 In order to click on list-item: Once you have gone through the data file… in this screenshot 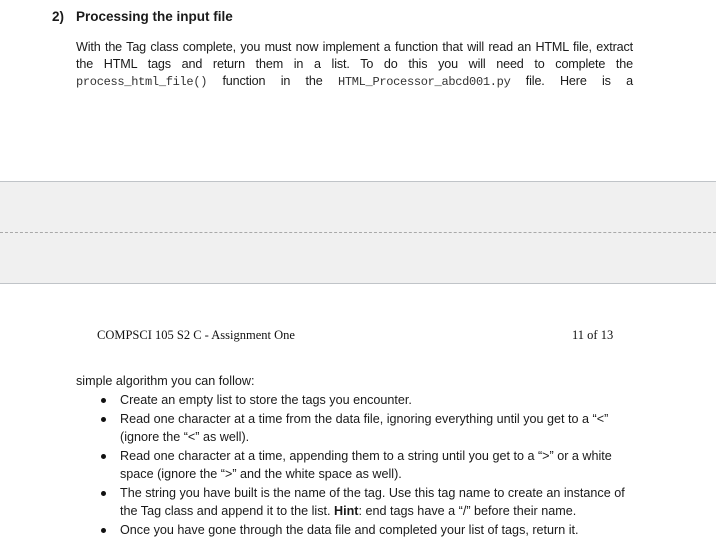, I will do `click(368, 530)`.